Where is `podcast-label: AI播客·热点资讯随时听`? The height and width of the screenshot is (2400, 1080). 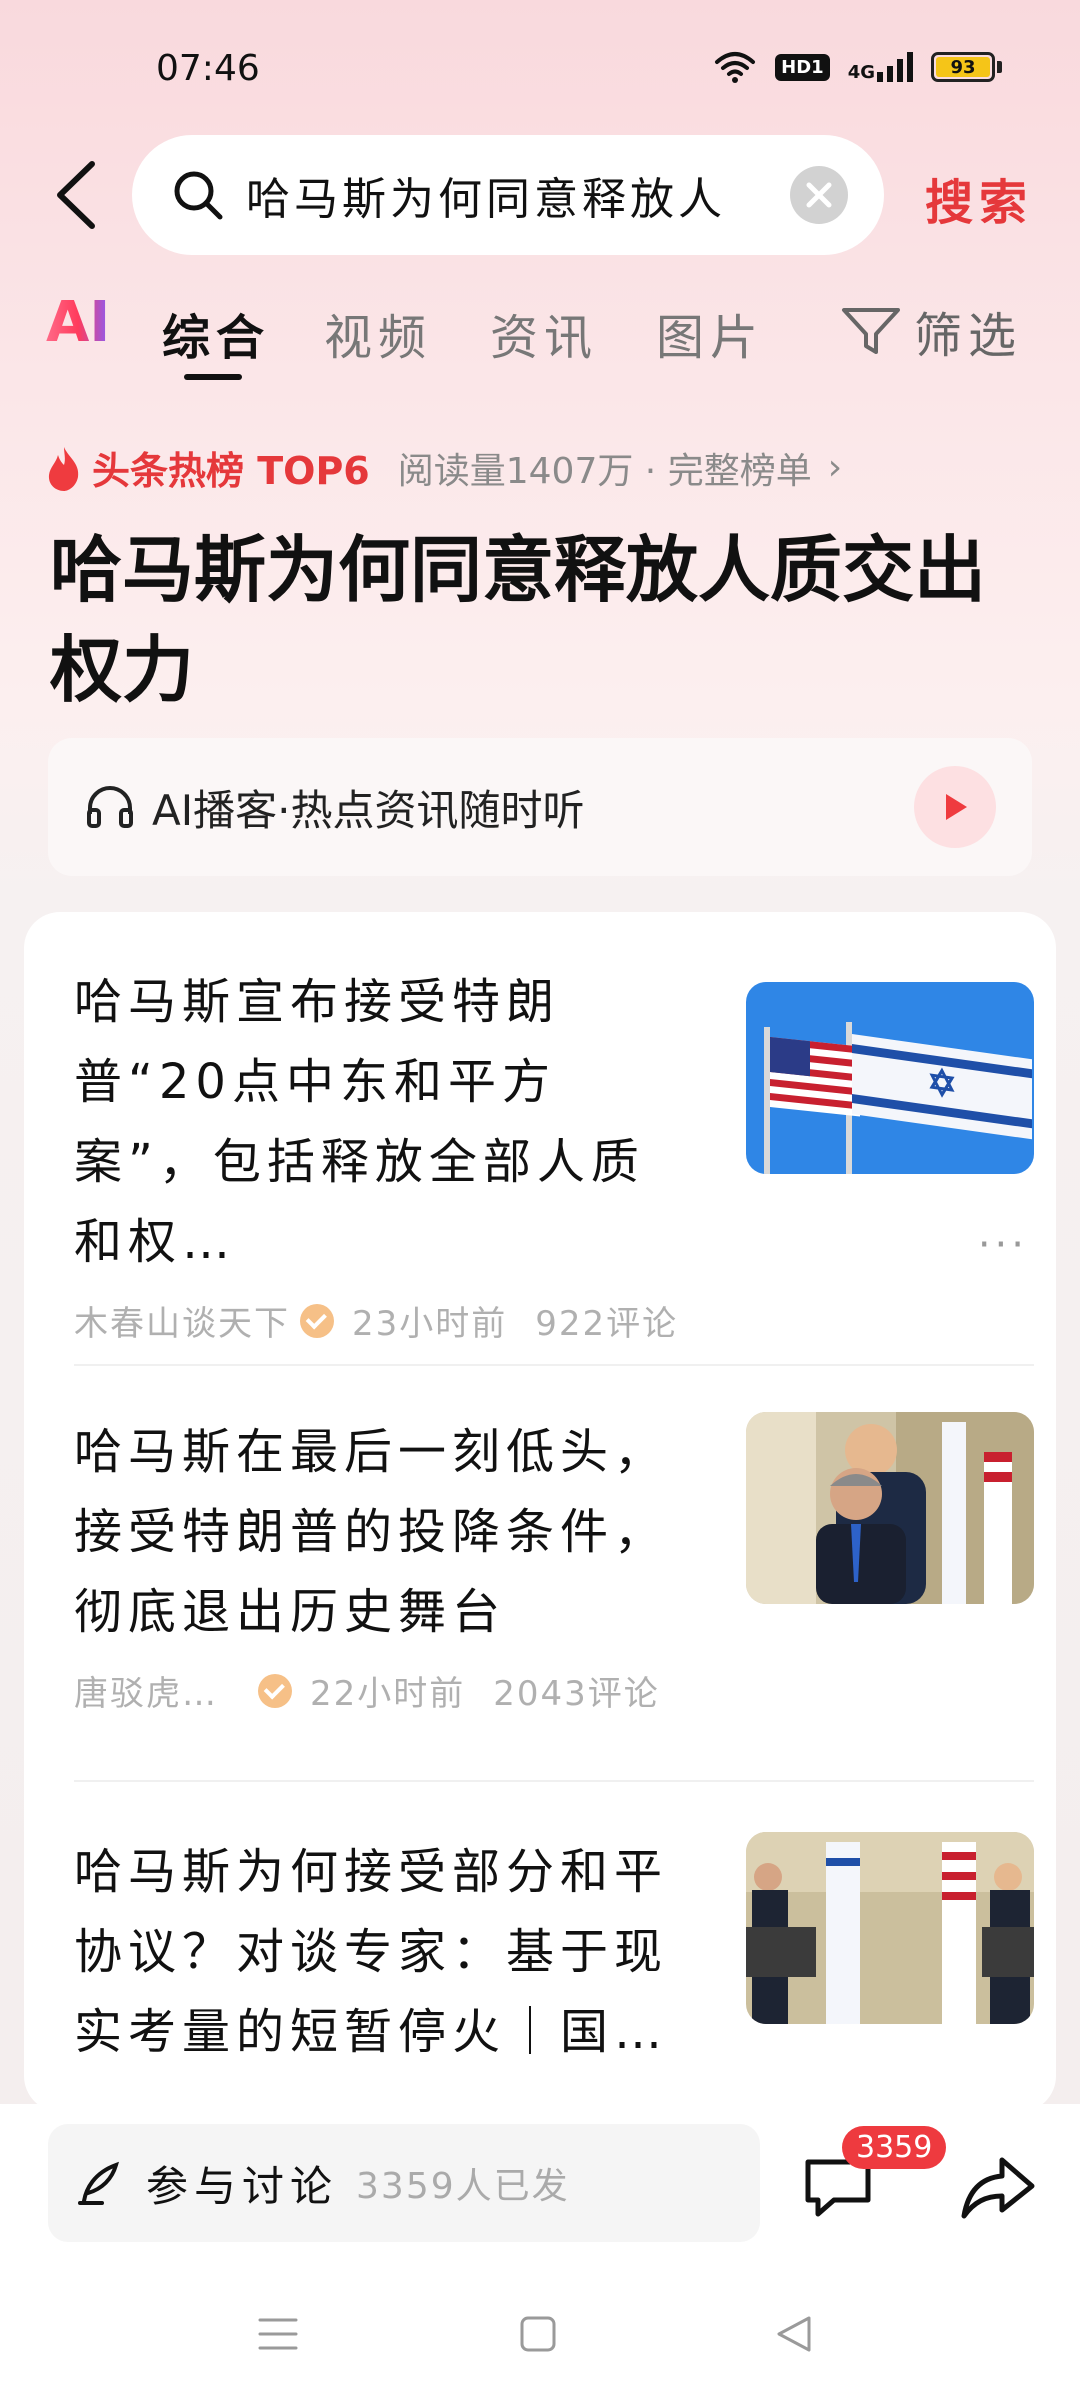
podcast-label: AI播客·热点资讯随时听 is located at coordinates (368, 810).